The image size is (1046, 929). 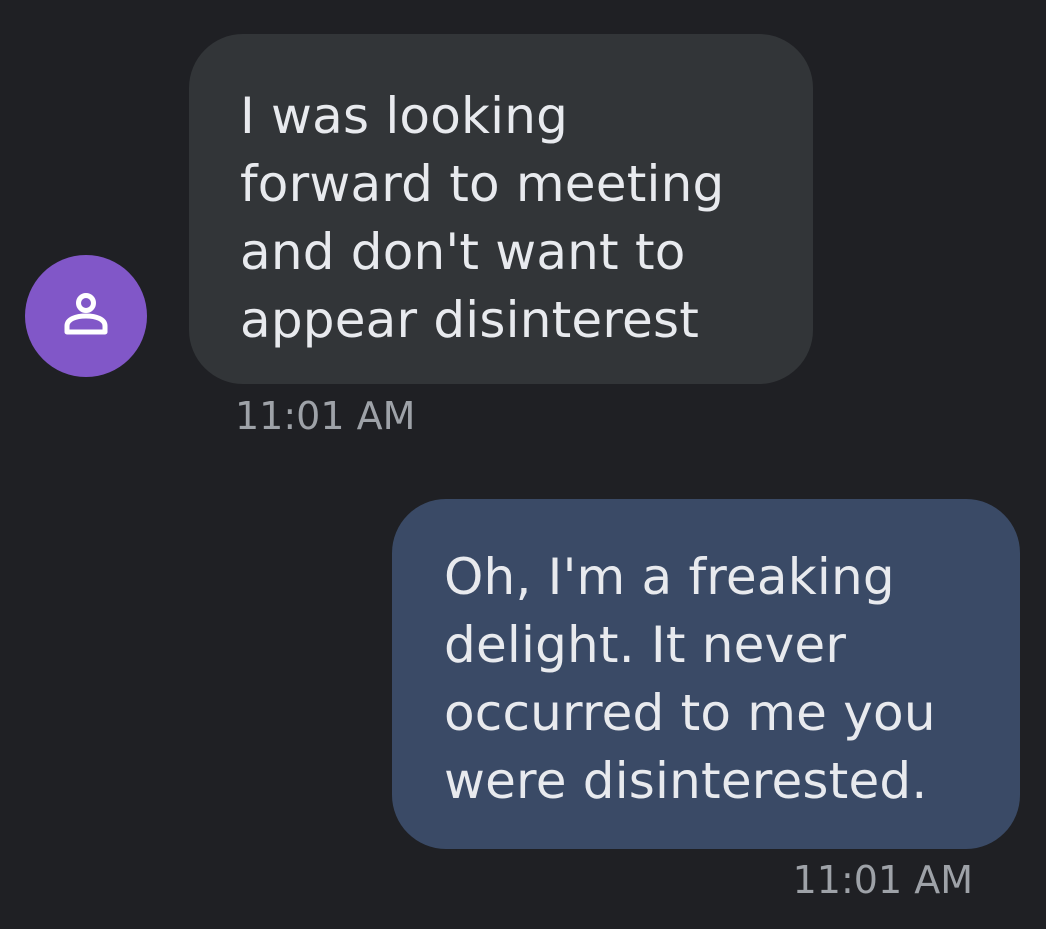 I want to click on contact-avatar, so click(x=86, y=316).